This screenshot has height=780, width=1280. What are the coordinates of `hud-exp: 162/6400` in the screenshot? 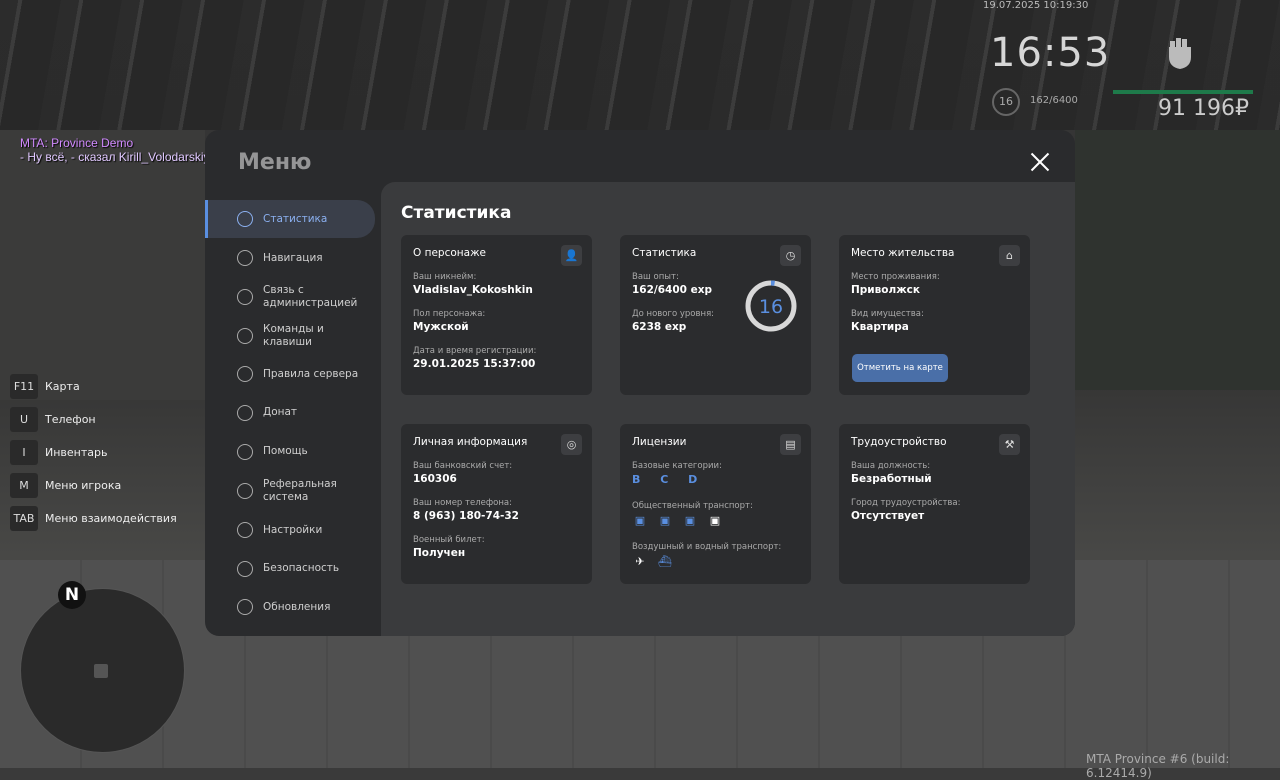 It's located at (1054, 100).